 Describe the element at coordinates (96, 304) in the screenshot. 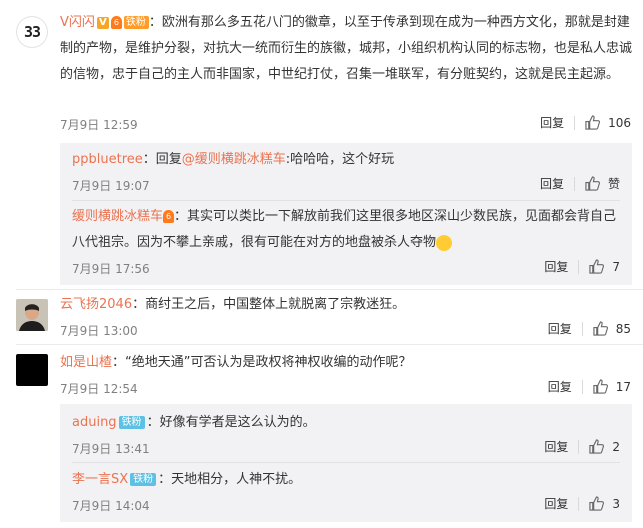

I see `comment-author: 云飞扬2046` at that location.